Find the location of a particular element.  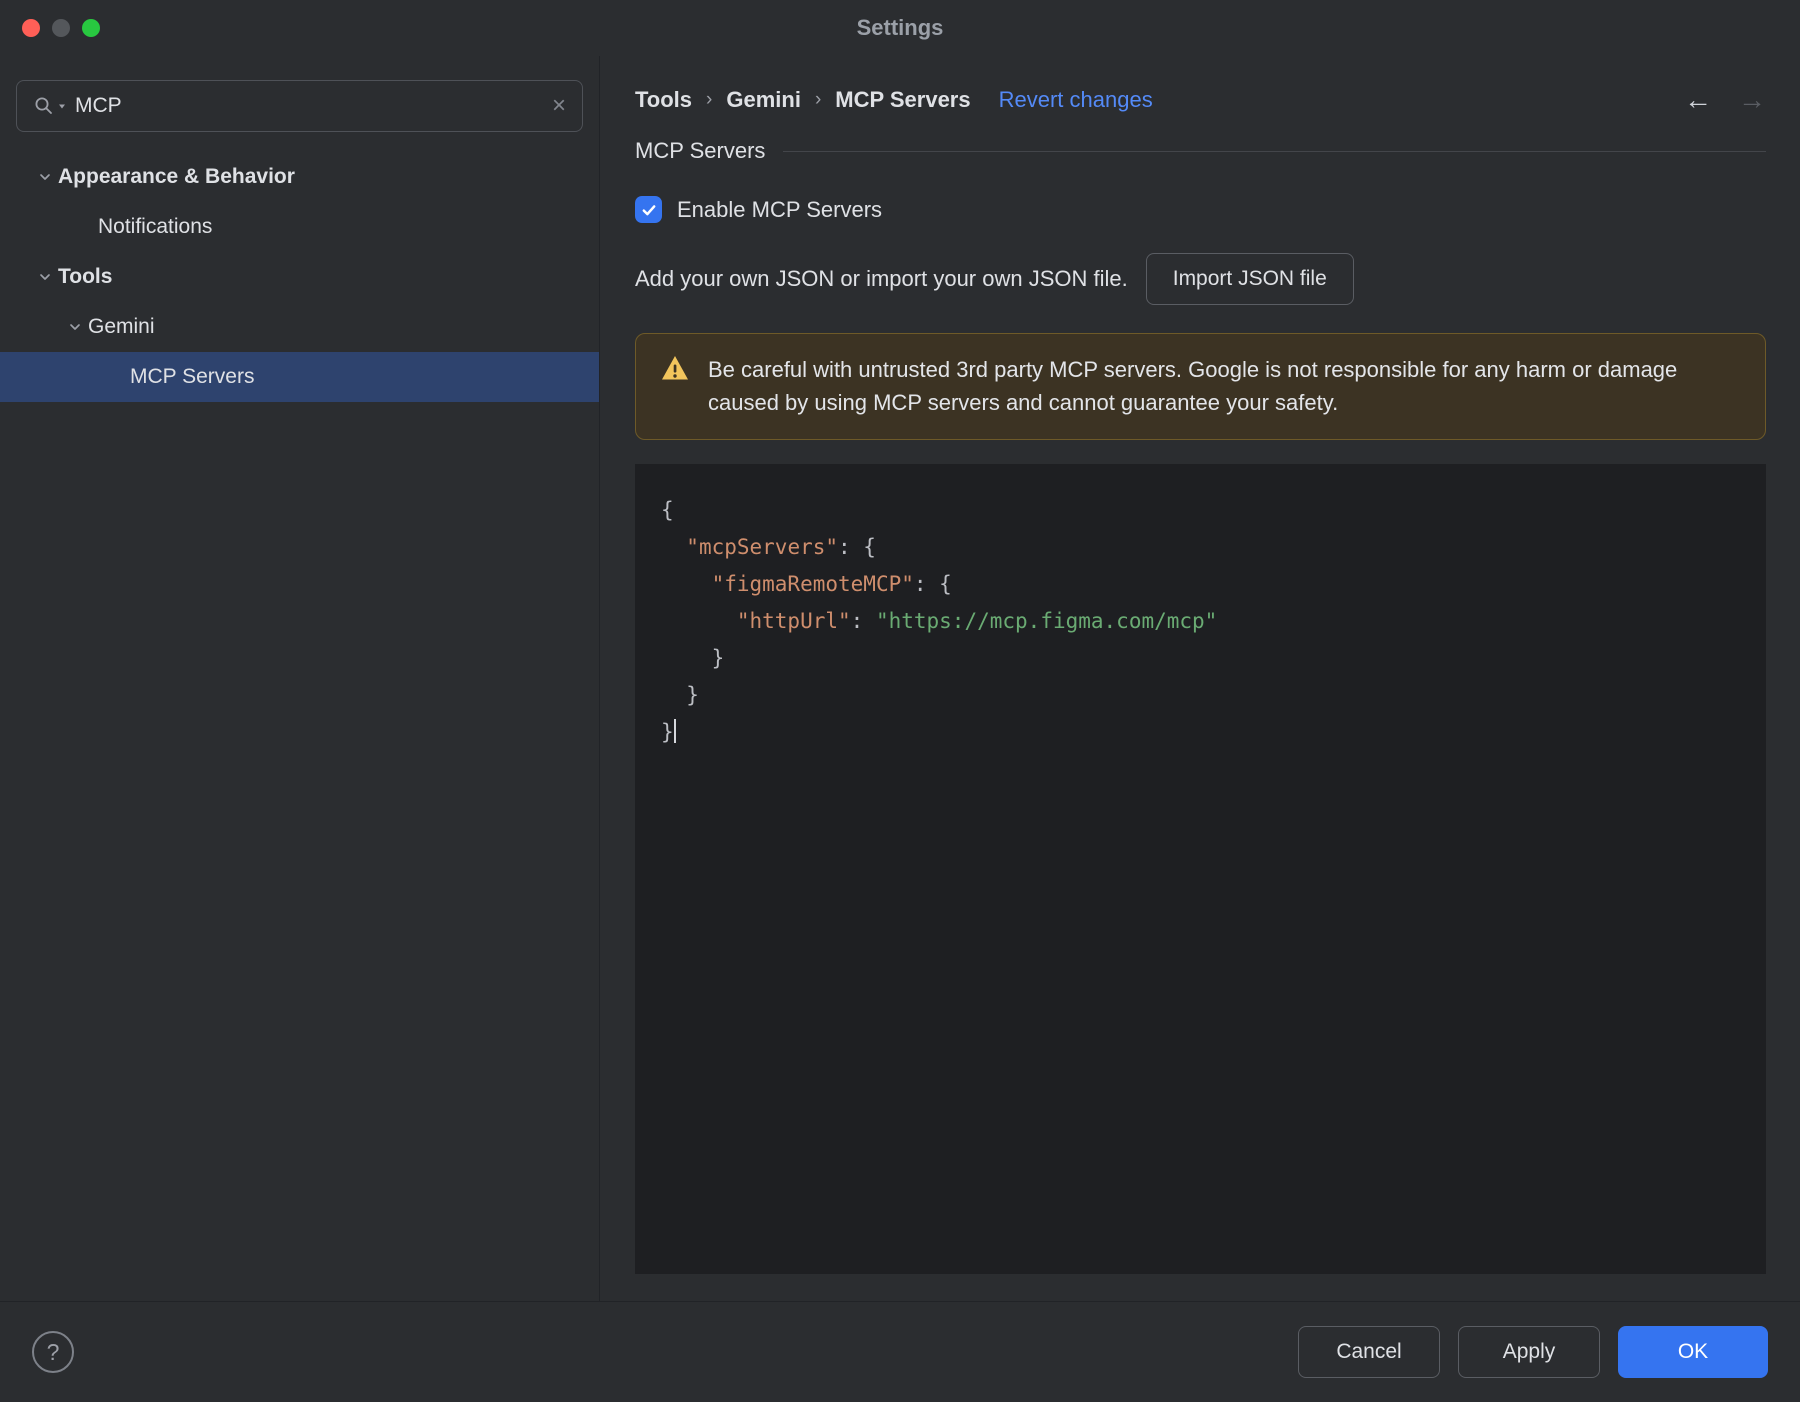

traffic-lights is located at coordinates (61, 28).